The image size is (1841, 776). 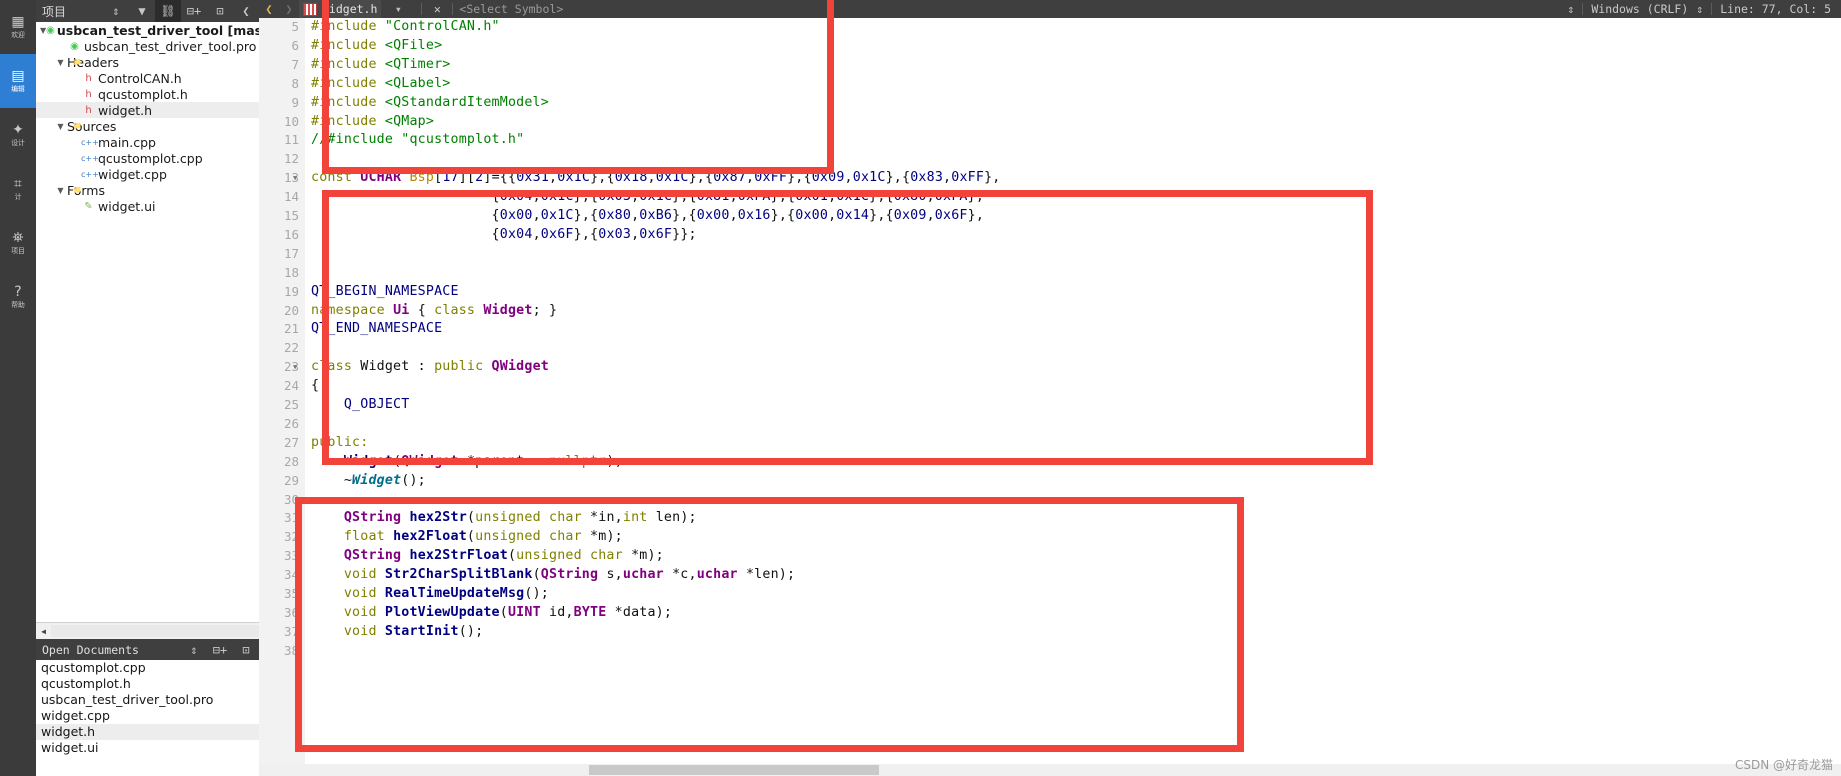 I want to click on split-icon: ⊟+, so click(x=194, y=11).